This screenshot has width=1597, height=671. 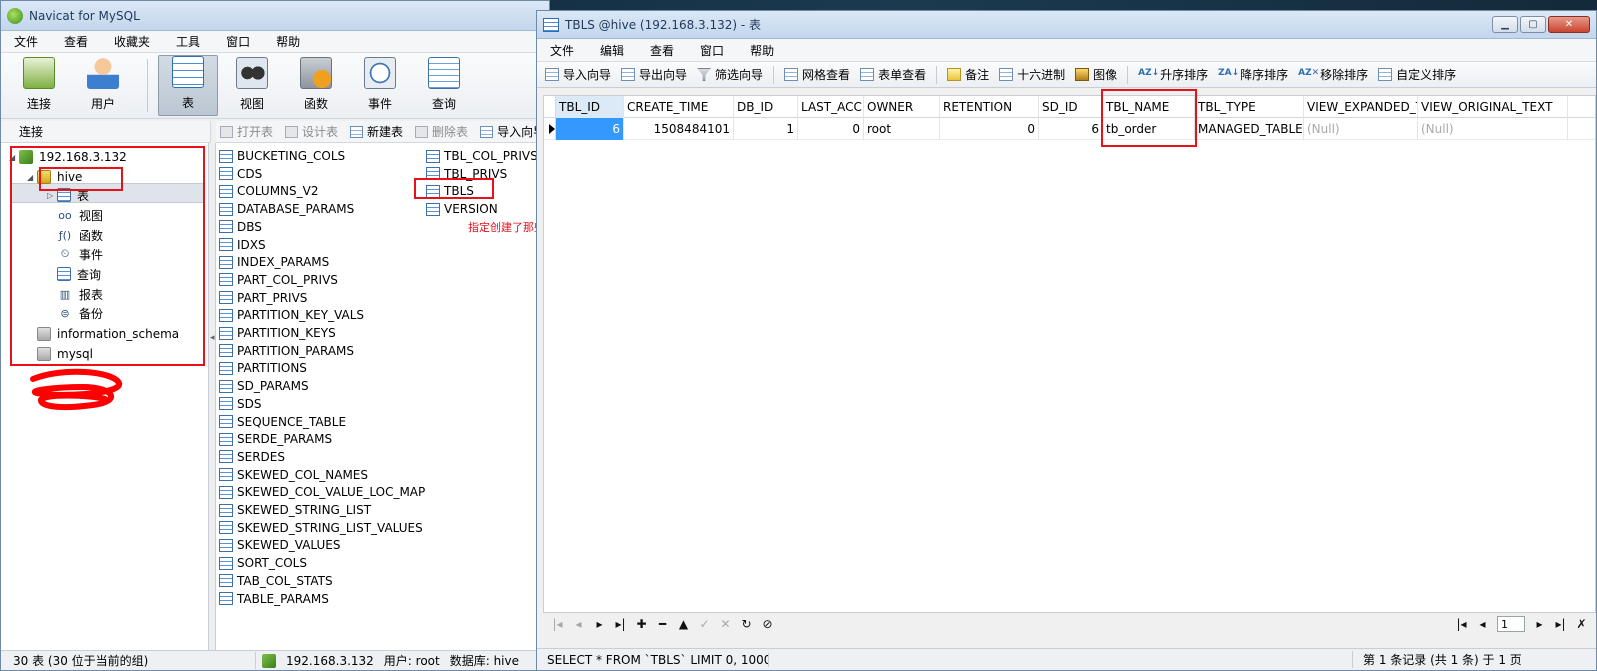 I want to click on cell-owner: root, so click(x=902, y=129).